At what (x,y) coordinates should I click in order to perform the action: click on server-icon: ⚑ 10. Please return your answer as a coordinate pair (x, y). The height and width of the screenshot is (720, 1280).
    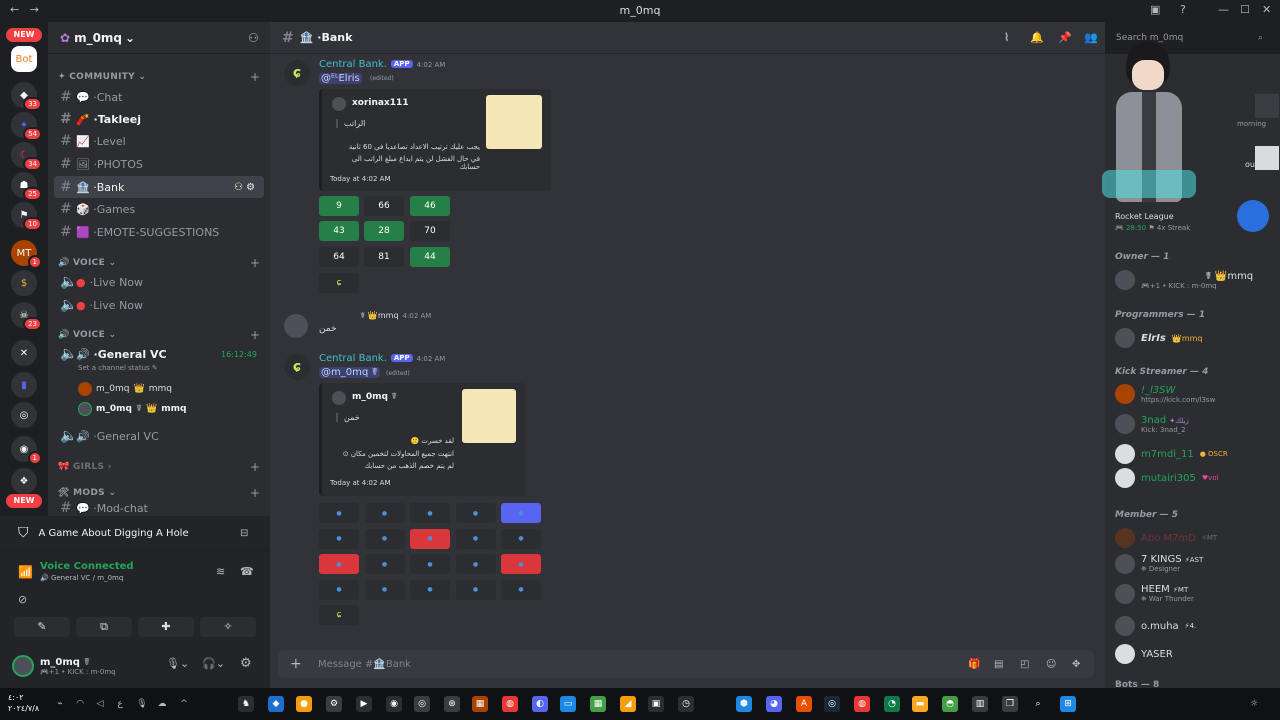
    Looking at the image, I should click on (26, 216).